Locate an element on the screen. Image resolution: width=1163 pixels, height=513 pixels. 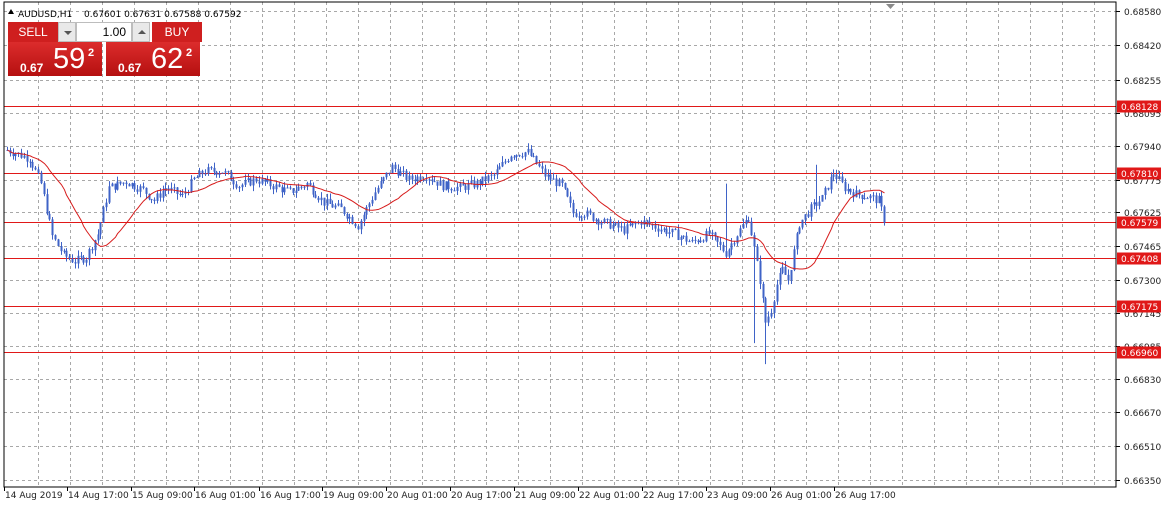
one-click-trading-panel: SELL BUY 0.67 59 2 0.67 62 2 is located at coordinates (104, 49).